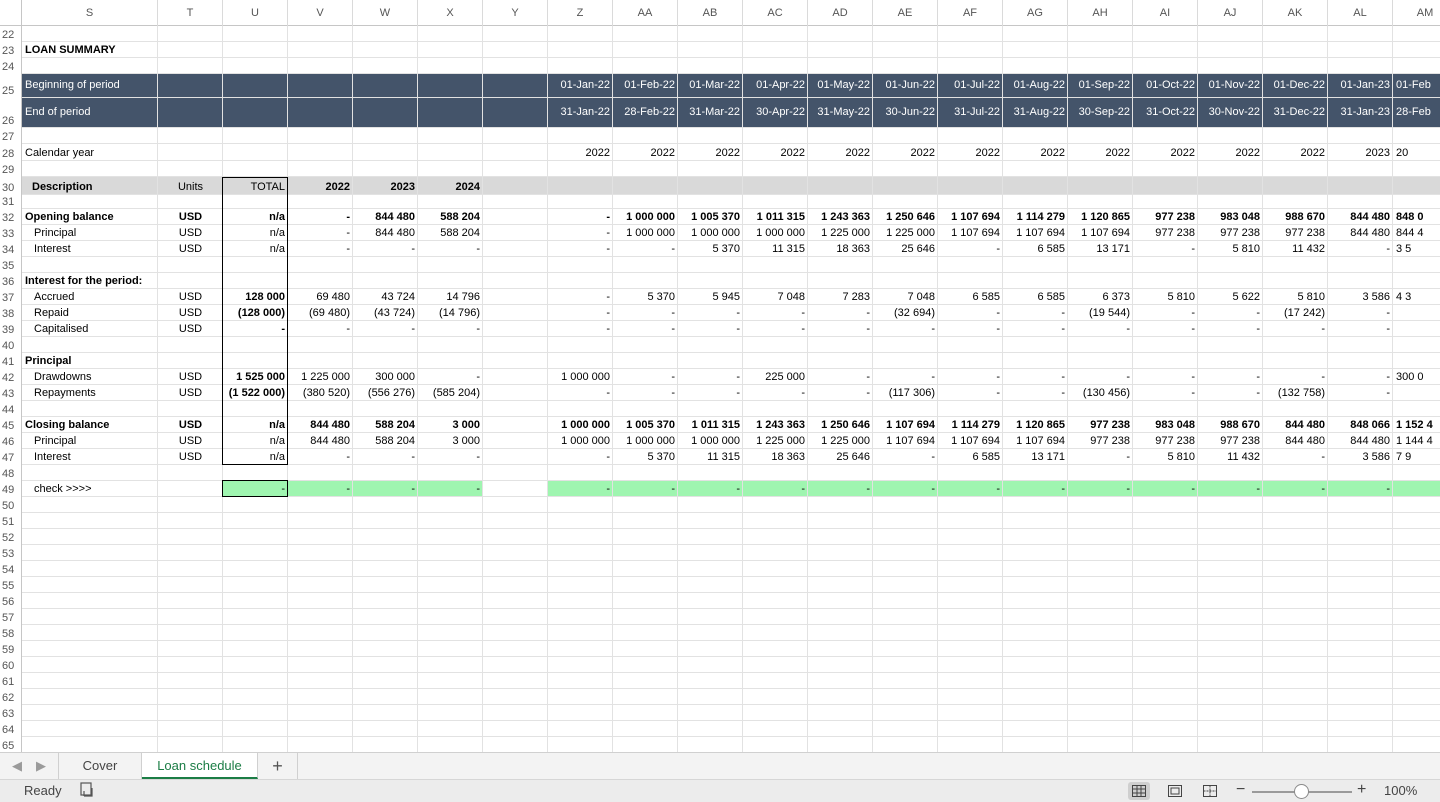 The image size is (1440, 802). Describe the element at coordinates (90, 361) in the screenshot. I see `row-label: Principal` at that location.